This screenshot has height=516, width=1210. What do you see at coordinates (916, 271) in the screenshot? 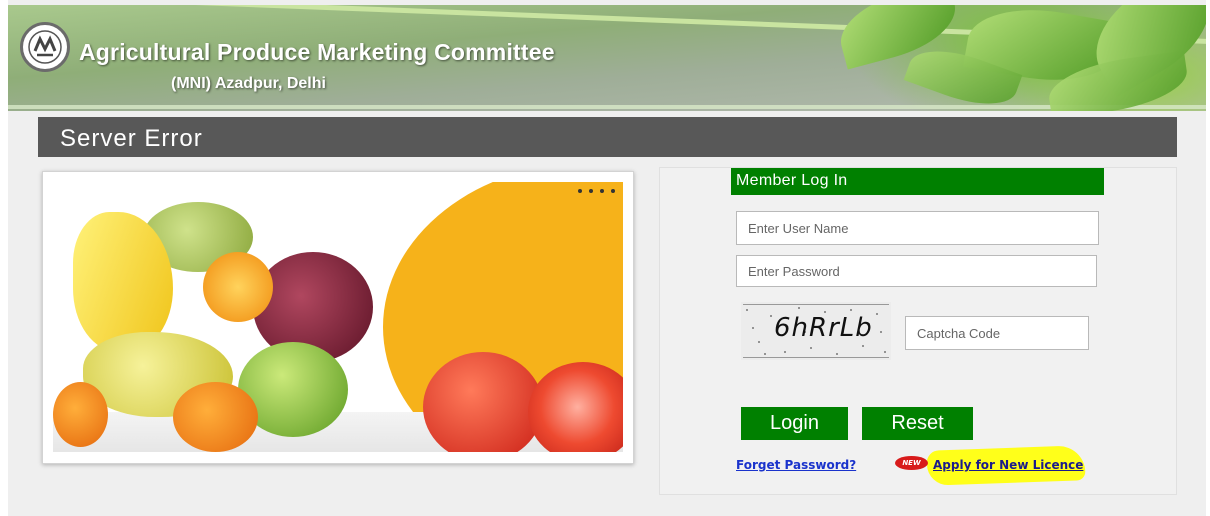
I see `password-input` at bounding box center [916, 271].